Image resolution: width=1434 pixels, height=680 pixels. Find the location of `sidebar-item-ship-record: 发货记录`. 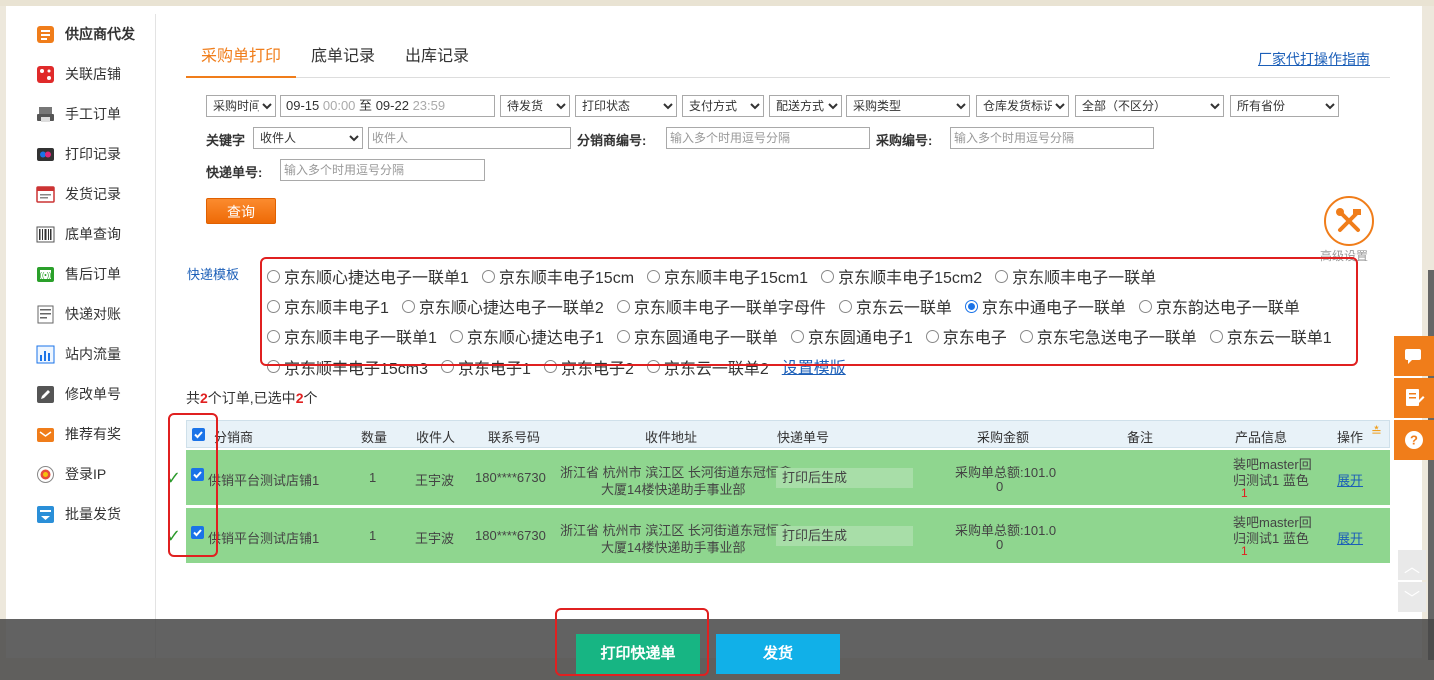

sidebar-item-ship-record: 发货记录 is located at coordinates (80, 194).